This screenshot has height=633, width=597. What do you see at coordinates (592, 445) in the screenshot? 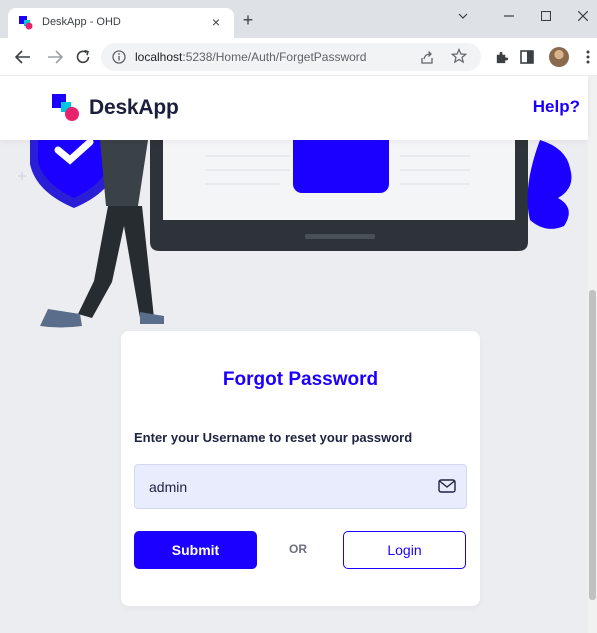
I see `scrollbar-thumb` at bounding box center [592, 445].